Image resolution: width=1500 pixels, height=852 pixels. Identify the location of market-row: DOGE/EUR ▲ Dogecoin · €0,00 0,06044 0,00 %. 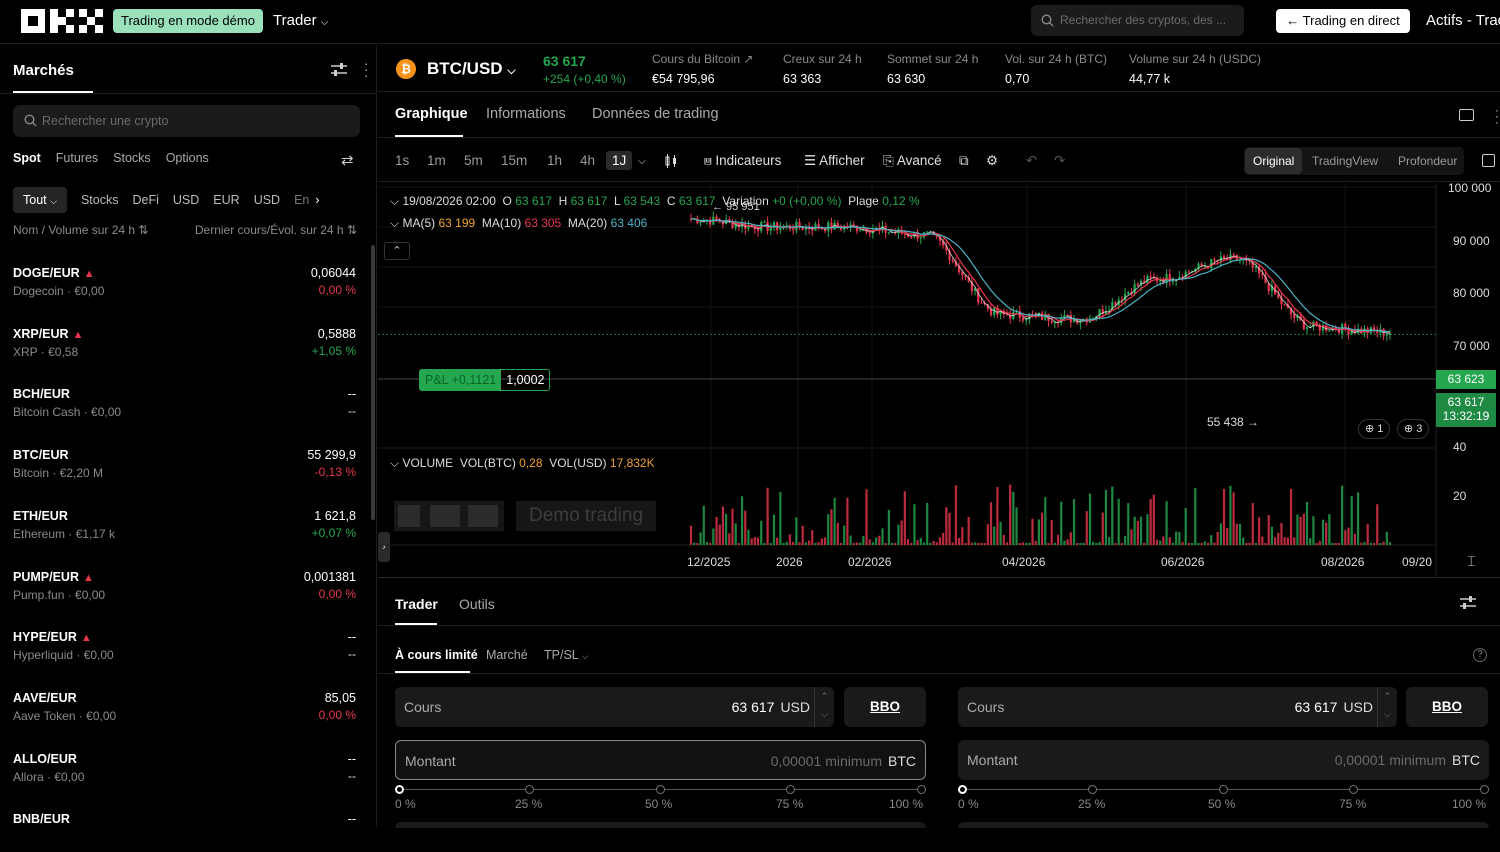
(184, 286).